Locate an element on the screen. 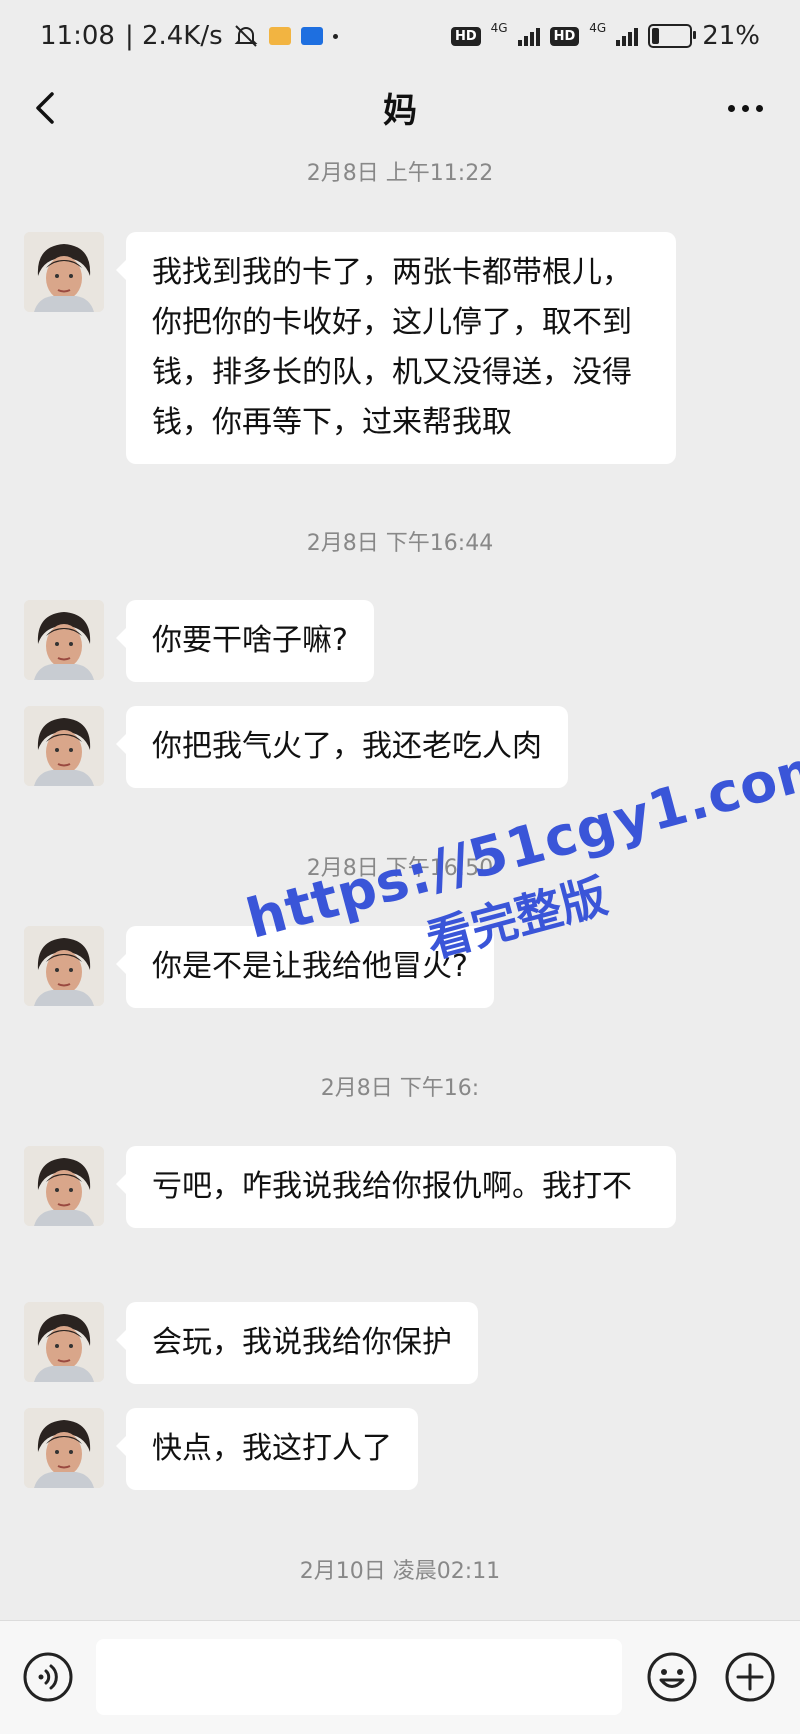  hd-badge-2: HD is located at coordinates (564, 36).